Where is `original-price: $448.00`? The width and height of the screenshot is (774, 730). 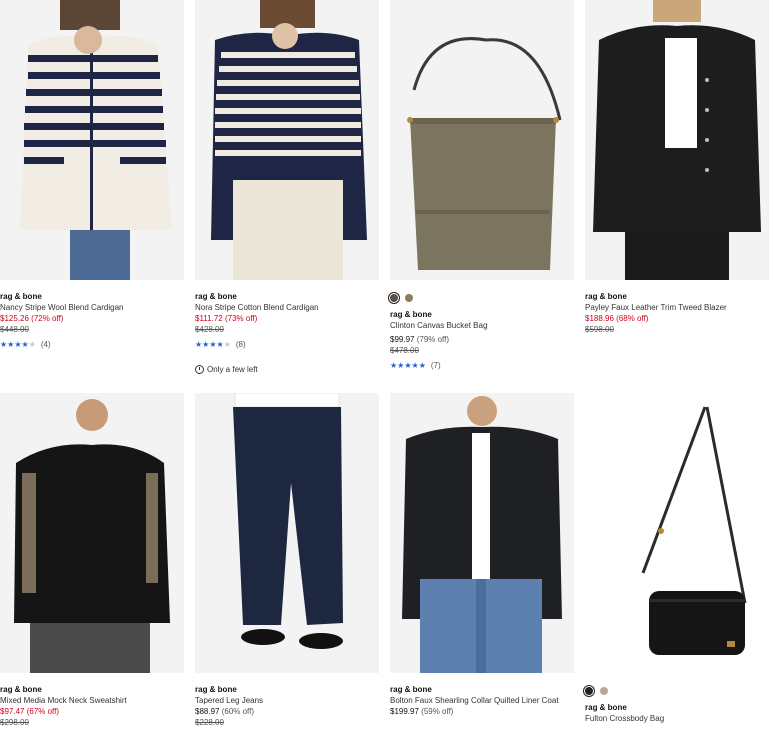
original-price: $448.00 is located at coordinates (14, 329).